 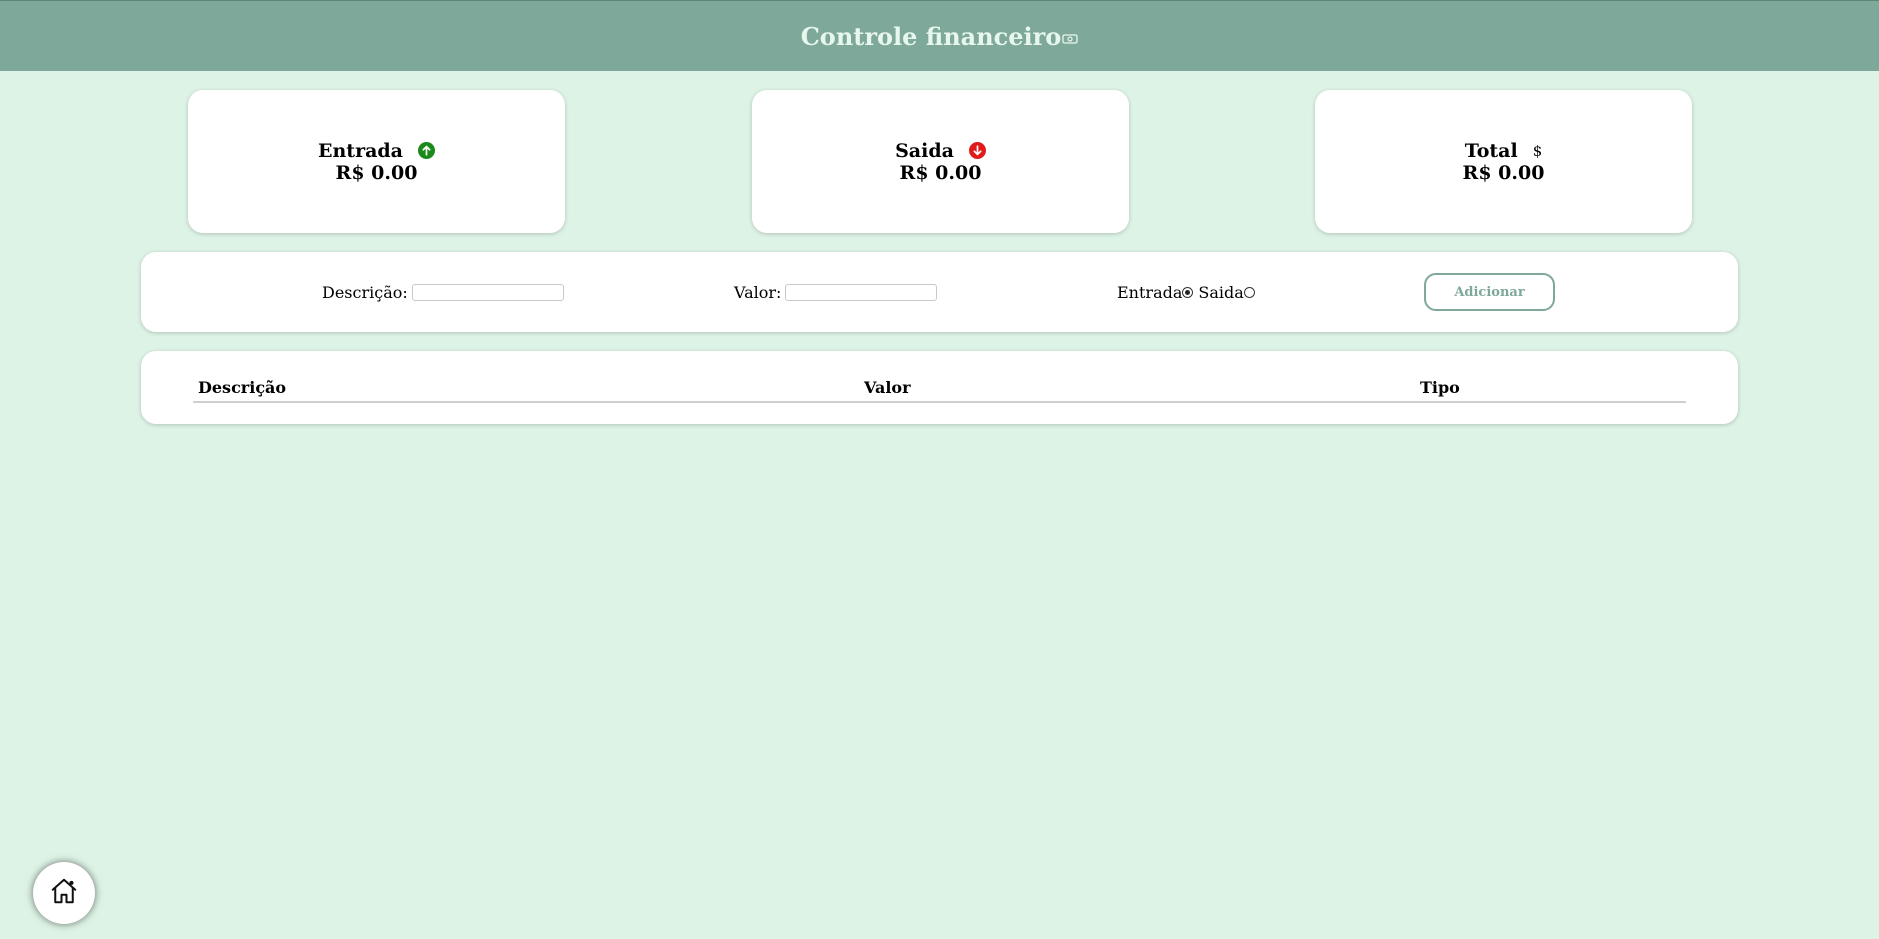 What do you see at coordinates (1221, 292) in the screenshot?
I see `radio-saida-label: Saida` at bounding box center [1221, 292].